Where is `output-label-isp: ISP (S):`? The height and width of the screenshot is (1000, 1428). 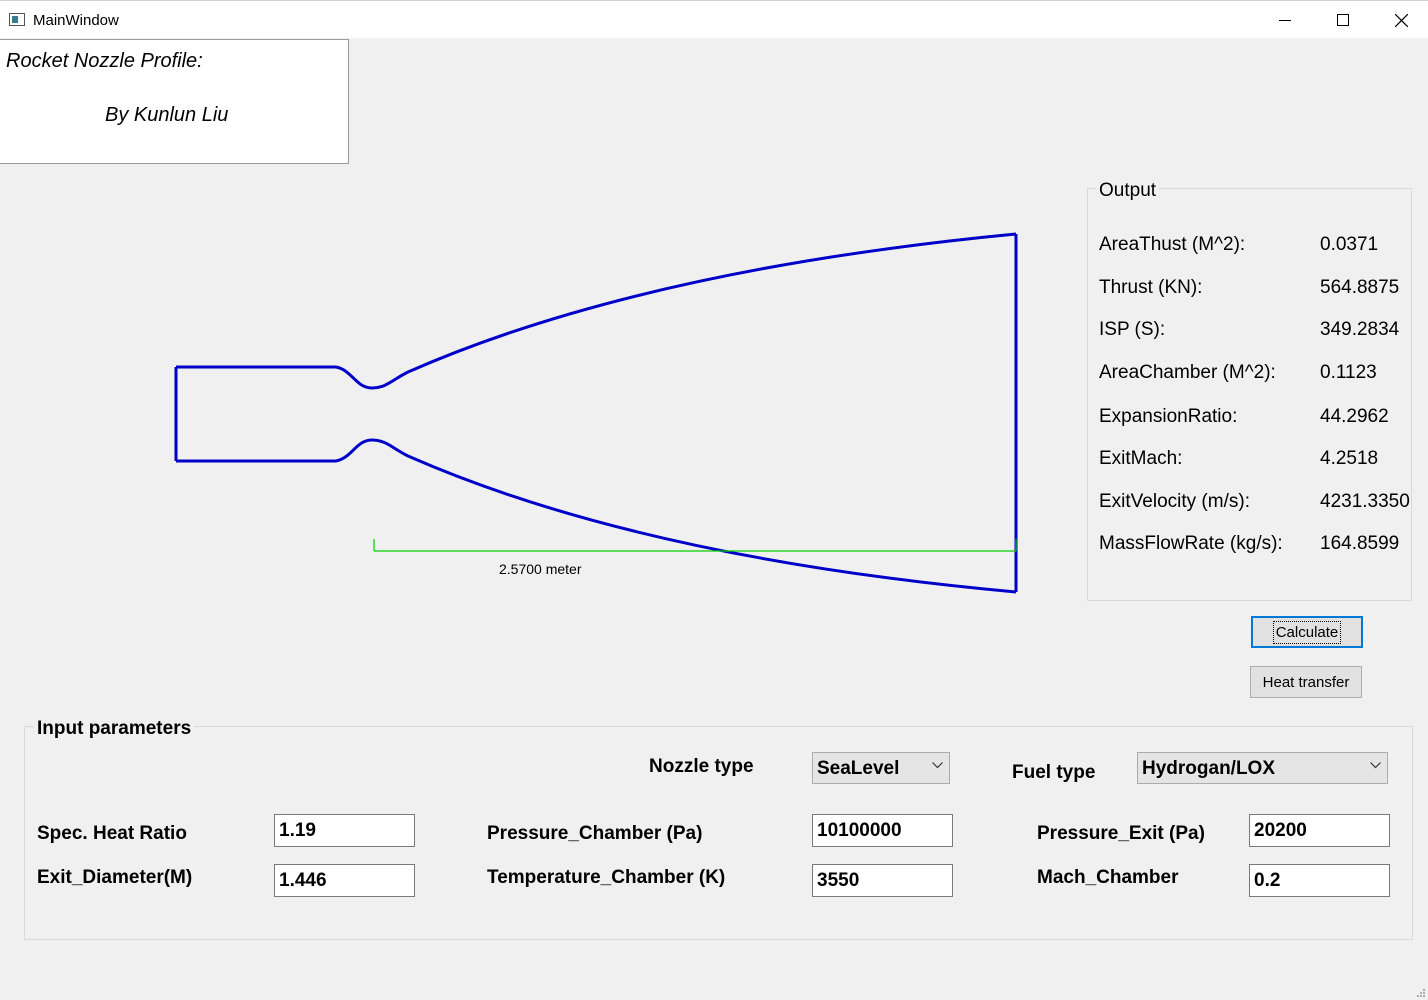
output-label-isp: ISP (S): is located at coordinates (1132, 329).